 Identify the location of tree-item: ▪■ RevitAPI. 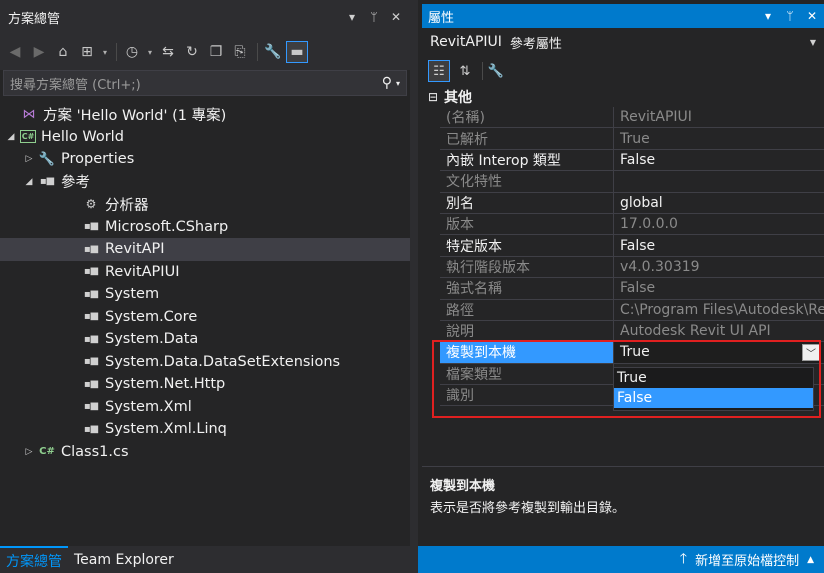
(205, 249).